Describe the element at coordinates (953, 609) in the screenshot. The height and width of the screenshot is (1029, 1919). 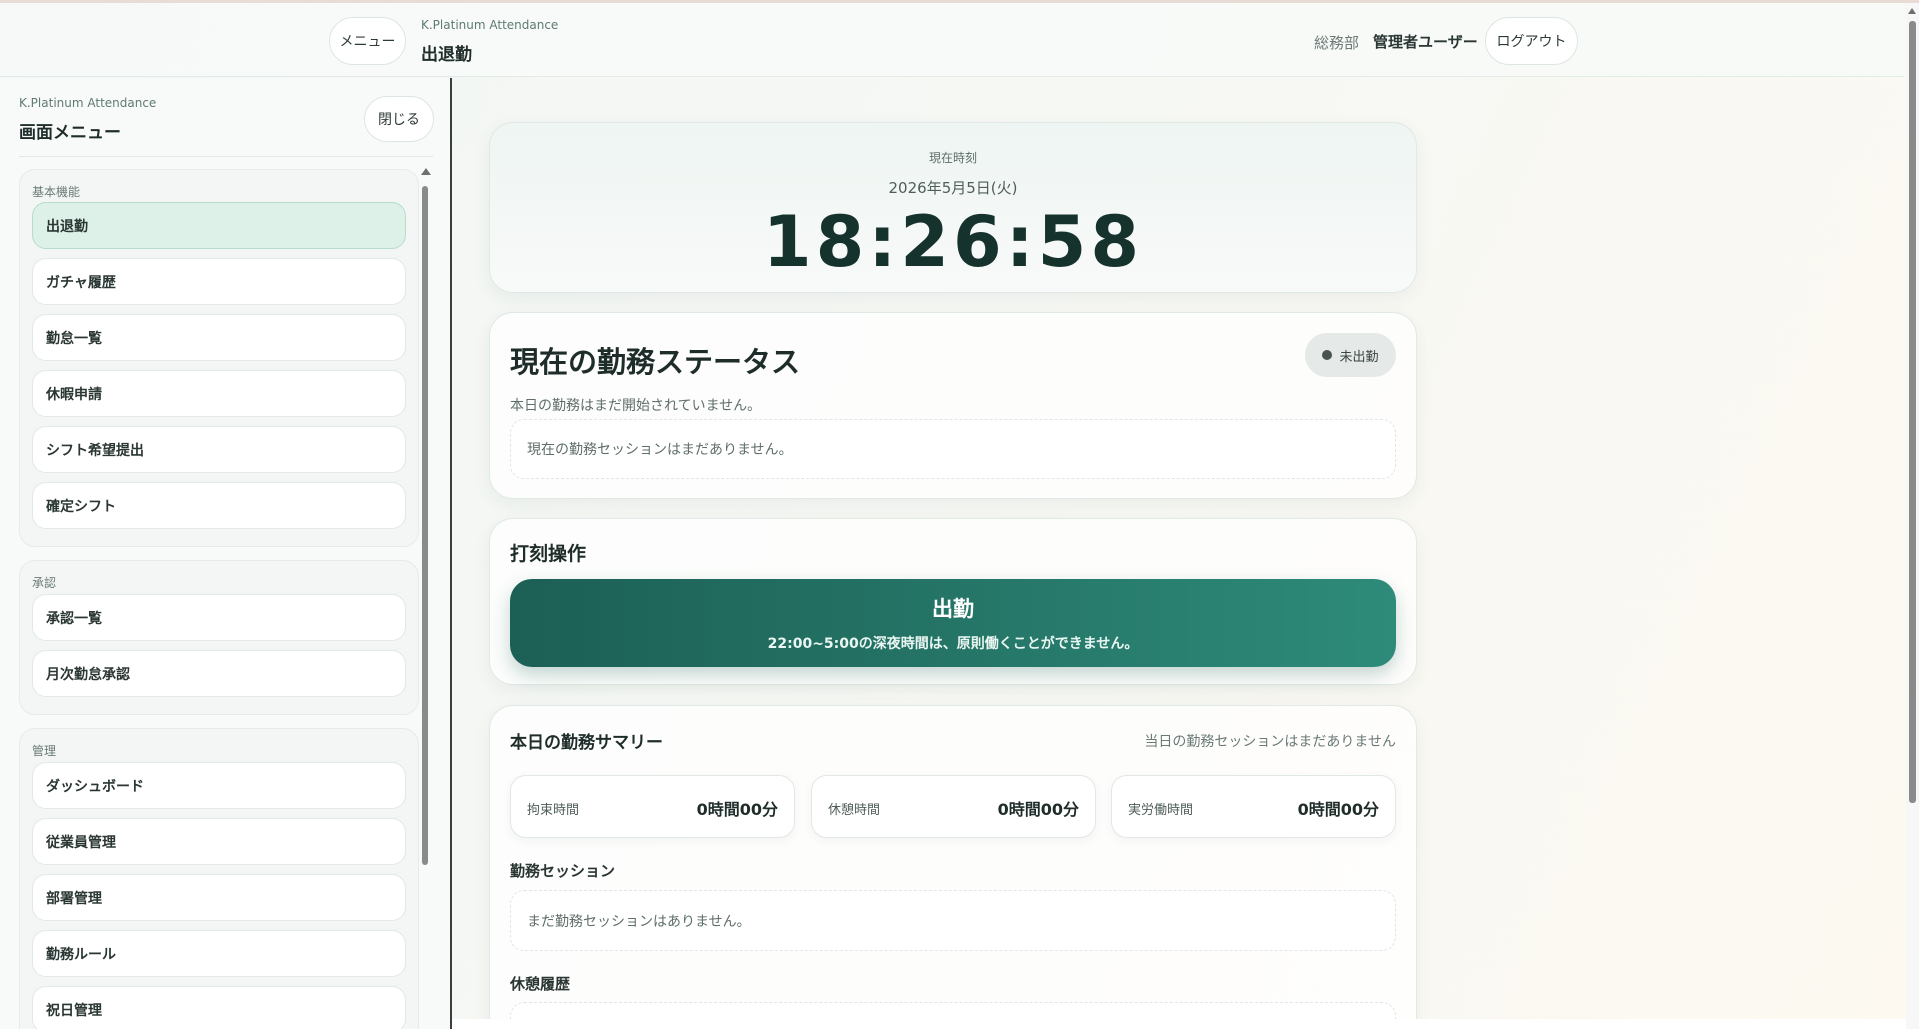
I see `clock-in-label: 出勤` at that location.